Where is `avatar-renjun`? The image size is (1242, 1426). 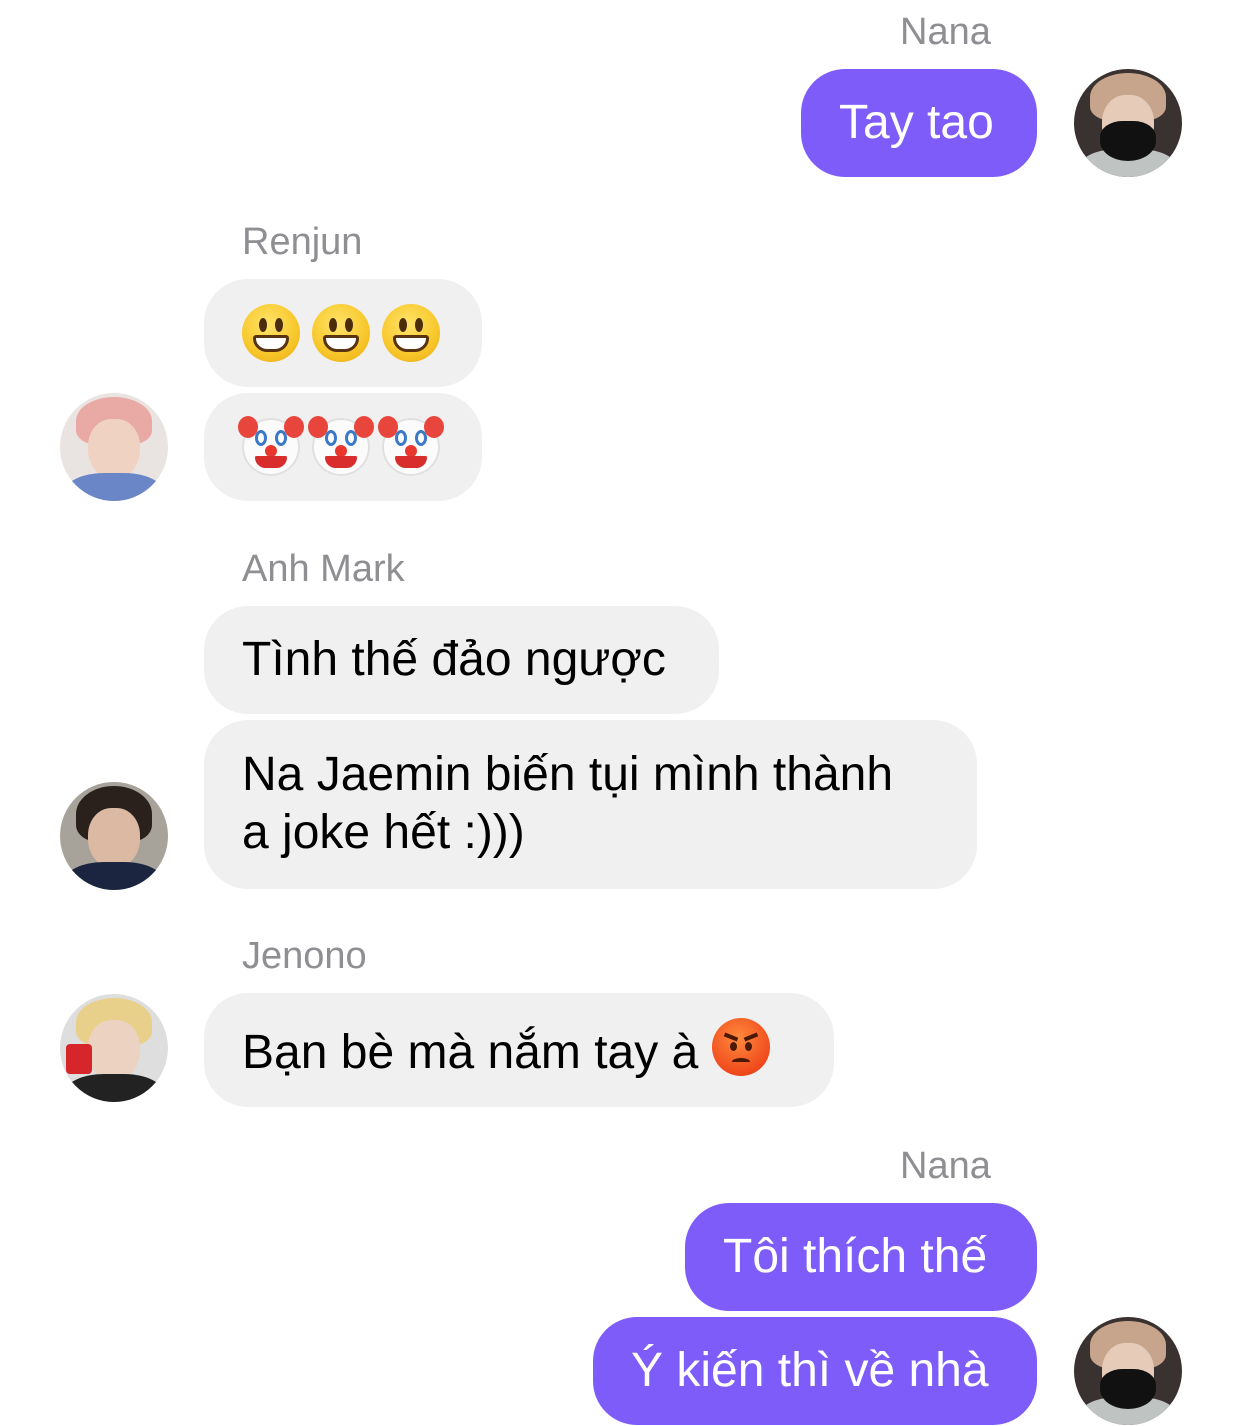
avatar-renjun is located at coordinates (114, 447).